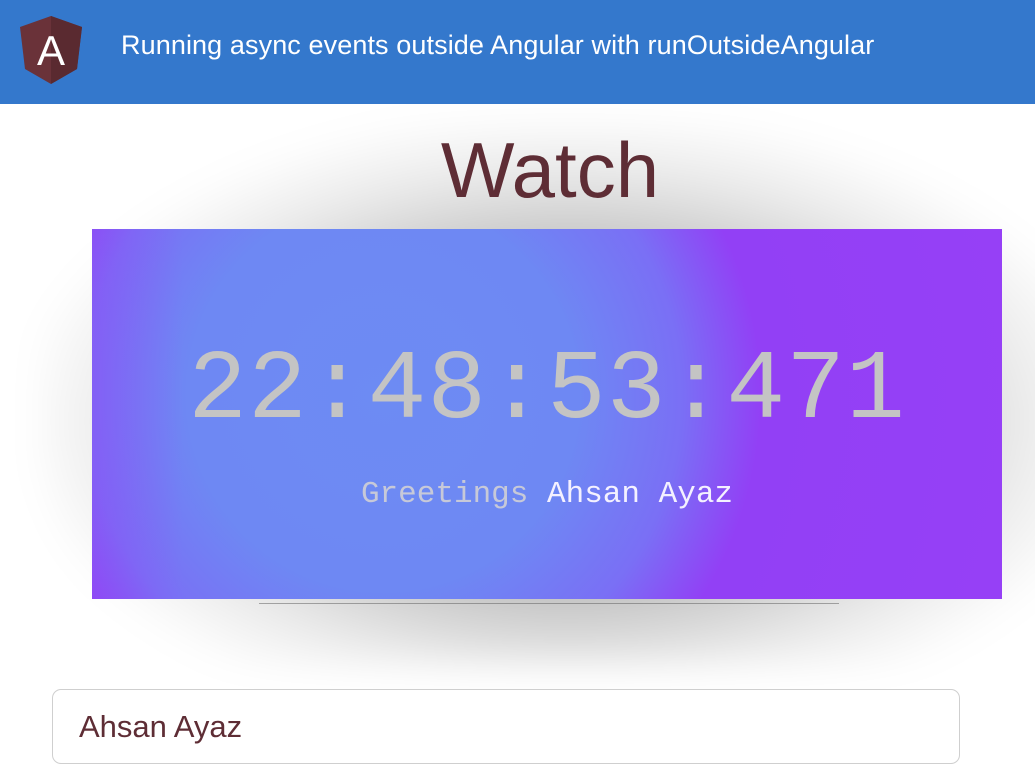 This screenshot has width=1035, height=782. Describe the element at coordinates (549, 603) in the screenshot. I see `card-divider` at that location.